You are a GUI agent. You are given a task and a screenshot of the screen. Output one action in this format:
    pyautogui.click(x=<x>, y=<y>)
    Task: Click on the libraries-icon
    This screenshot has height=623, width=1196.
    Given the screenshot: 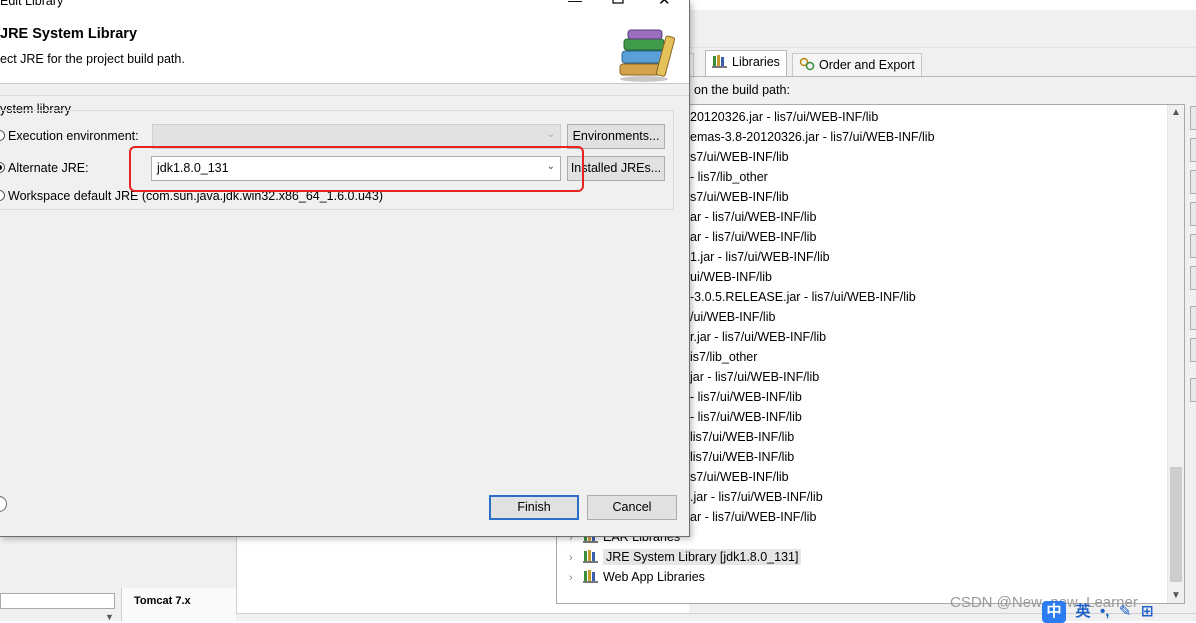 What is the action you would take?
    pyautogui.click(x=719, y=61)
    